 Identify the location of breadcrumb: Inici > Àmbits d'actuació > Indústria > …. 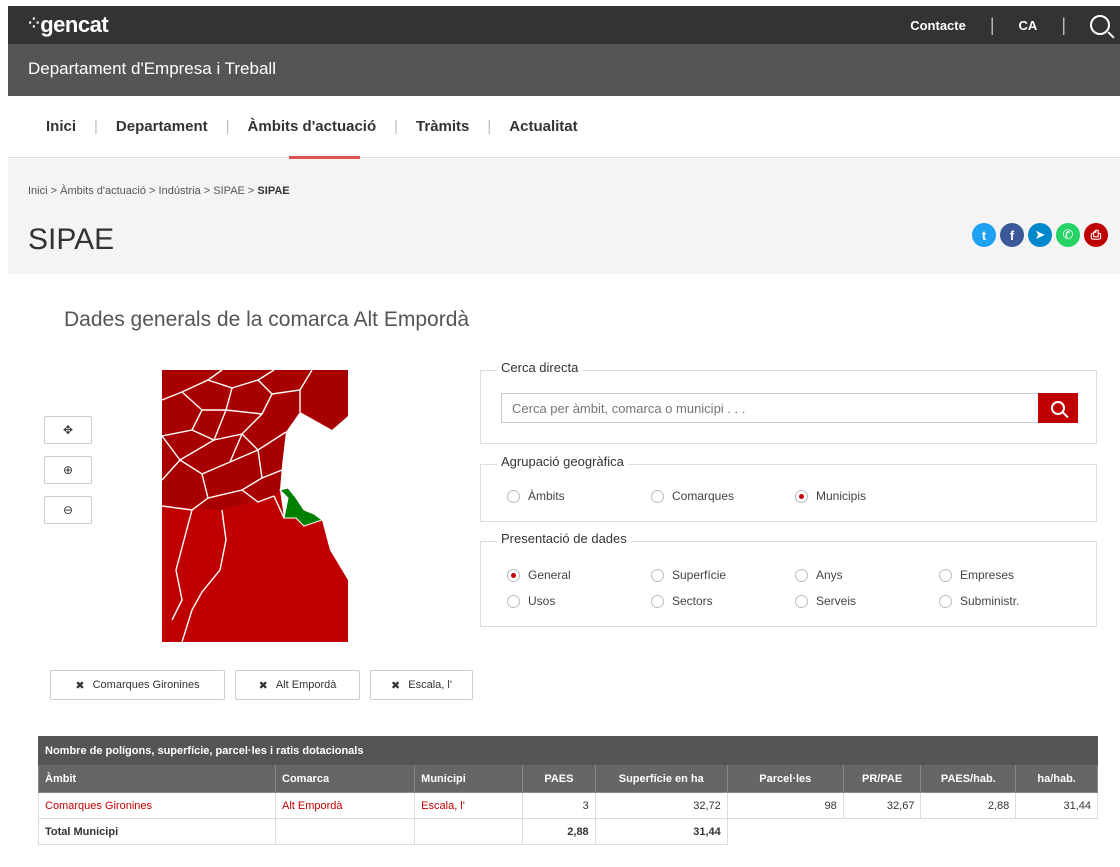
(159, 191).